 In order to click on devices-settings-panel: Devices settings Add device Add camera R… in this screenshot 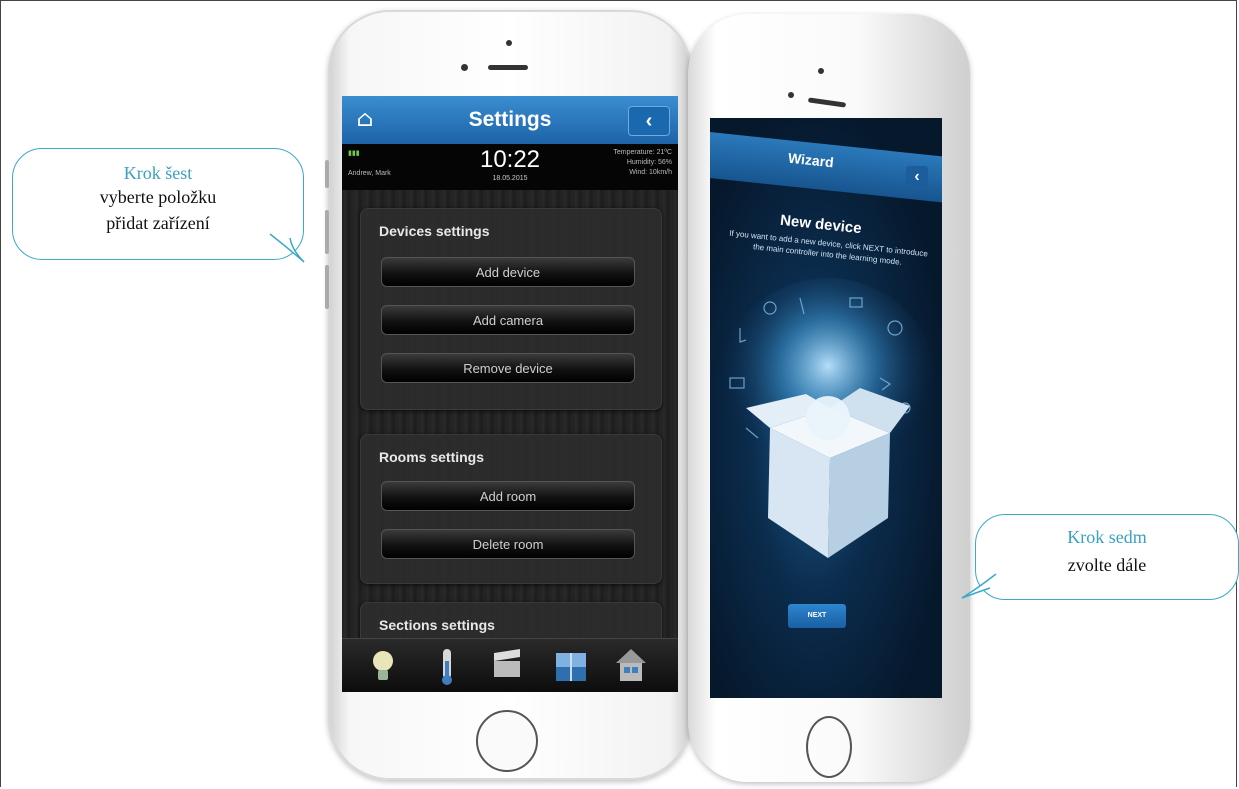, I will do `click(511, 309)`.